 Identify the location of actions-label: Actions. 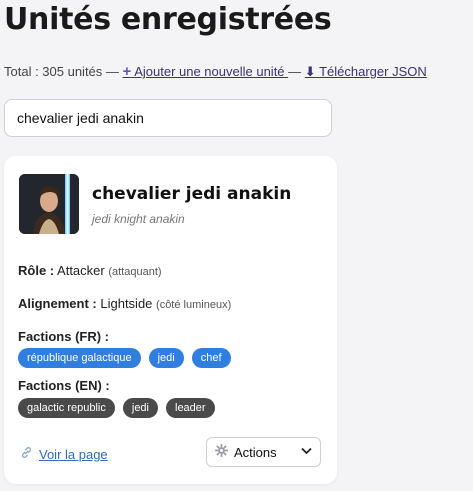
(255, 452).